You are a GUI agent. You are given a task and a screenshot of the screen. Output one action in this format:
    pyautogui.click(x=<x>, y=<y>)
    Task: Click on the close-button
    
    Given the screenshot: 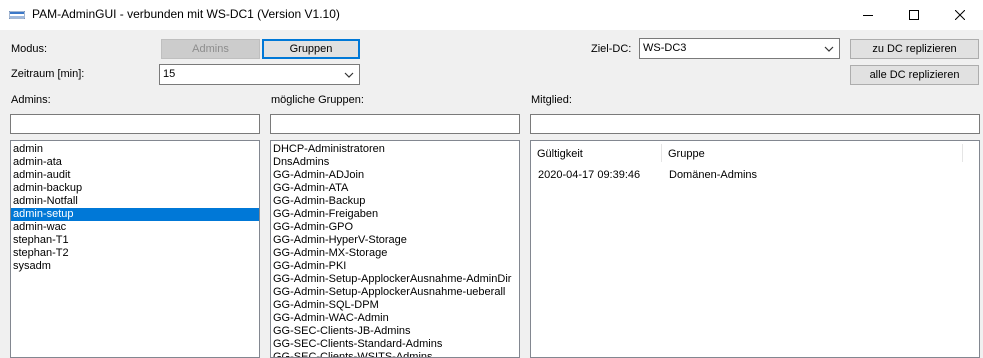 What is the action you would take?
    pyautogui.click(x=960, y=15)
    